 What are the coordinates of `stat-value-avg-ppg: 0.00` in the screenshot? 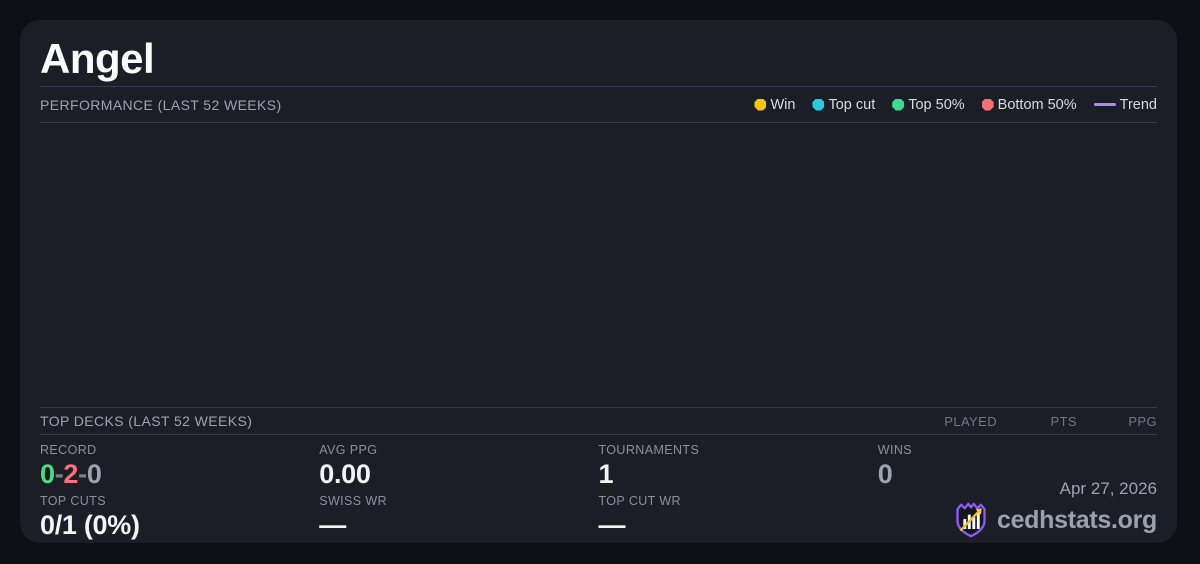 It's located at (345, 474).